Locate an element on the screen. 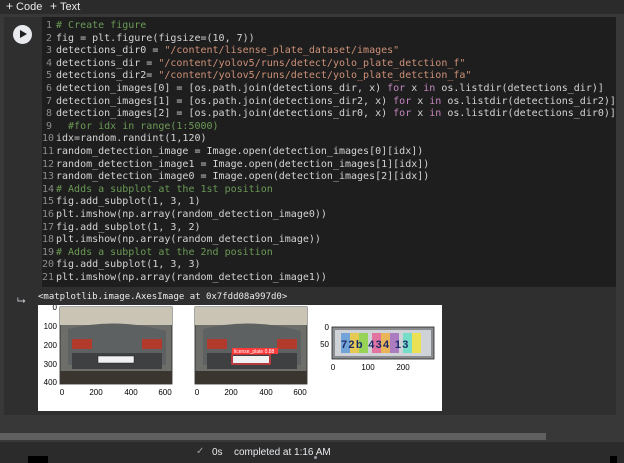 Image resolution: width=624 pixels, height=463 pixels. y-tick: 300 is located at coordinates (51, 364).